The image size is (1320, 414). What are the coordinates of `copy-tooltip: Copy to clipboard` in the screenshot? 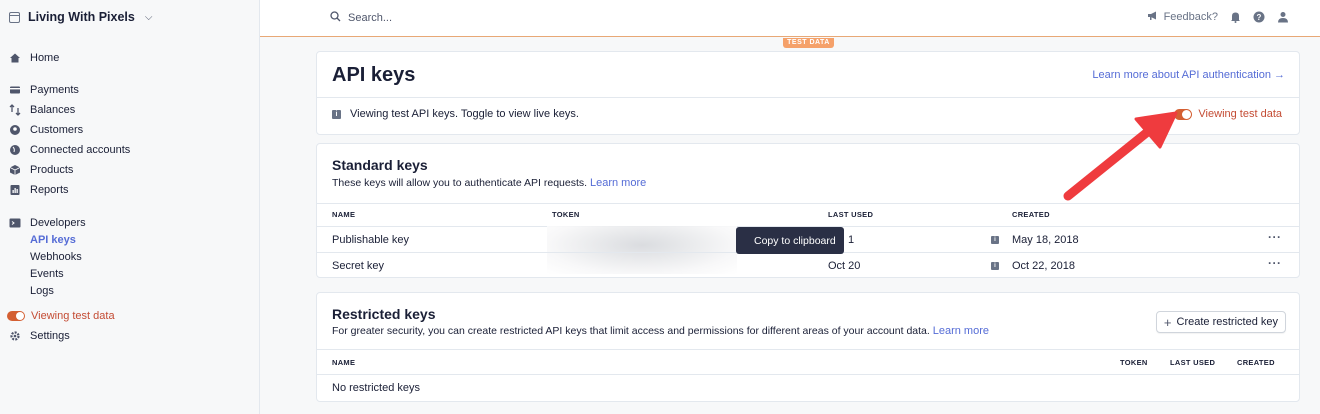 It's located at (790, 240).